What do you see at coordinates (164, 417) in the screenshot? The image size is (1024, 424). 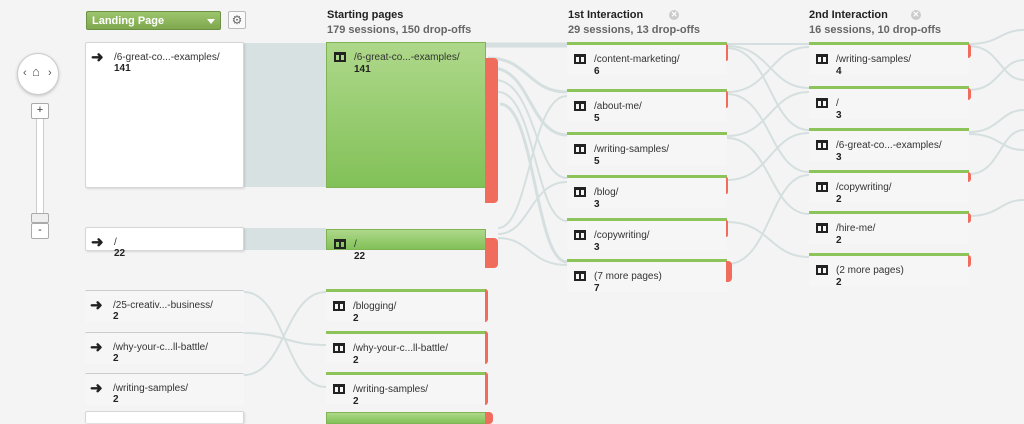 I see `landing-node` at bounding box center [164, 417].